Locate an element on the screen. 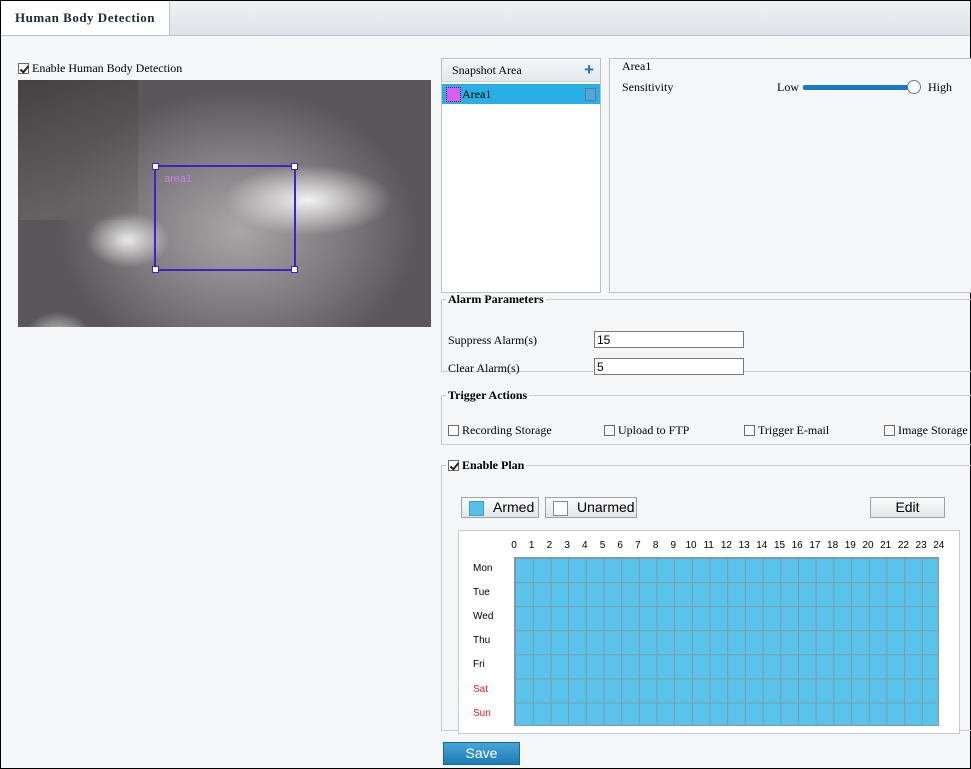  day-label: Tue is located at coordinates (481, 593).